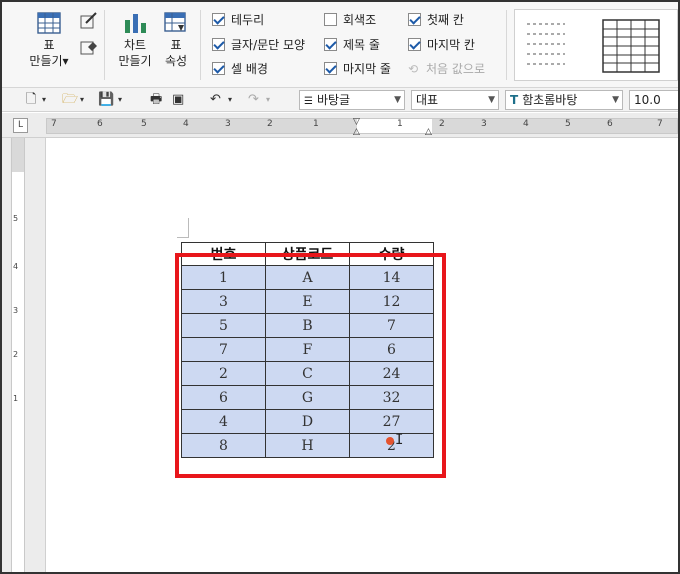 The width and height of the screenshot is (680, 574). I want to click on vertical-ruler: 5 4 3 2 1, so click(18, 355).